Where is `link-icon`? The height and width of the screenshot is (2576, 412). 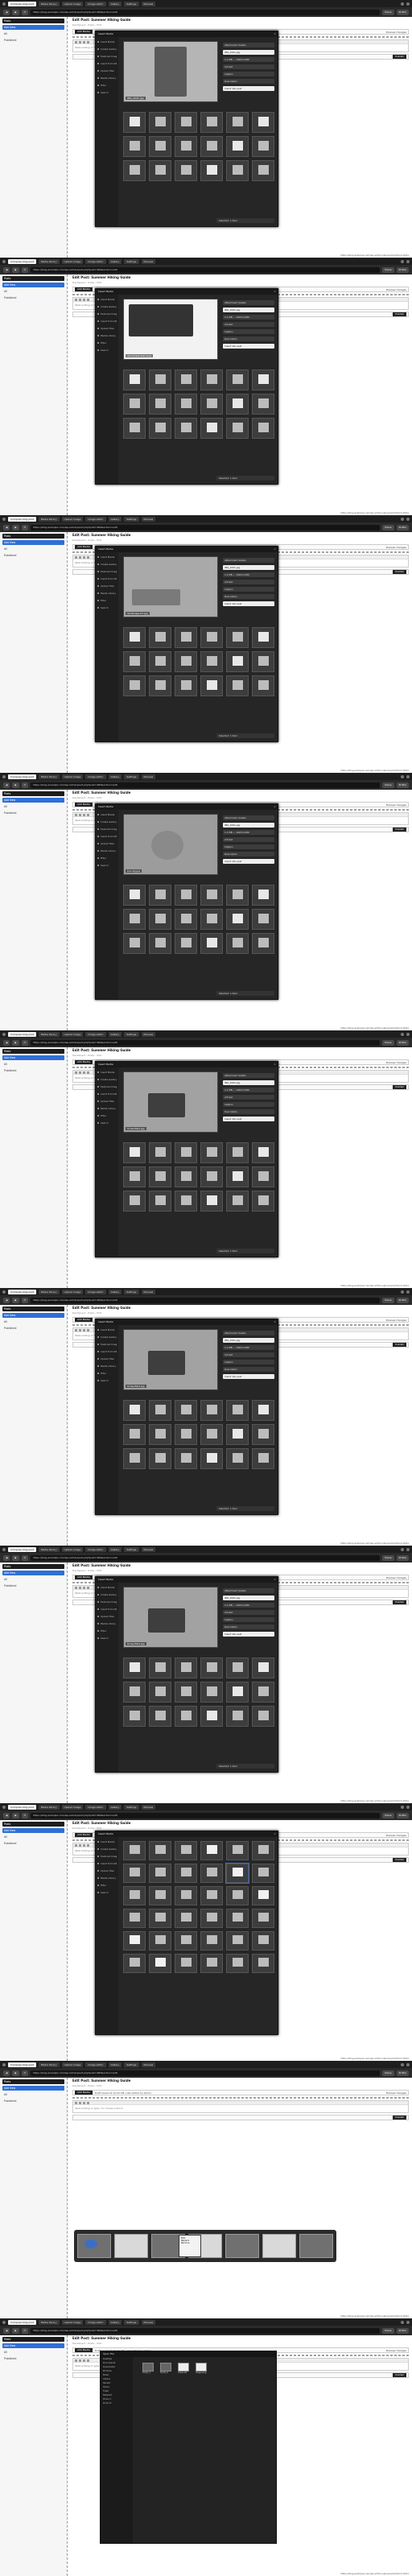 link-icon is located at coordinates (84, 2102).